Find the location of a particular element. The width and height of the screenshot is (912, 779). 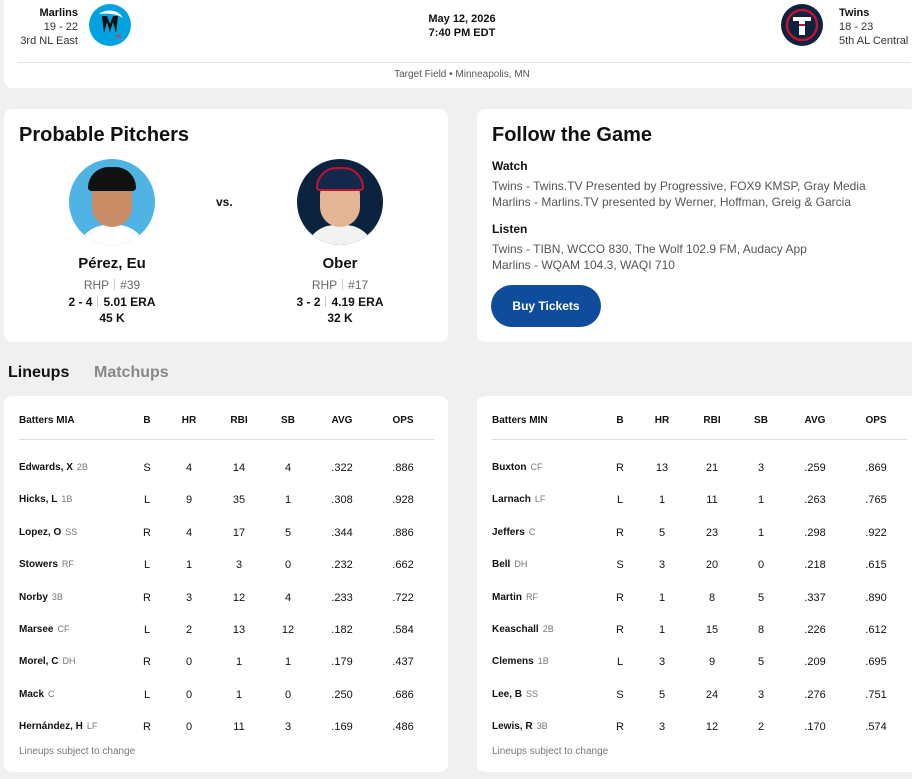

player-name: Mack C is located at coordinates (74, 694).